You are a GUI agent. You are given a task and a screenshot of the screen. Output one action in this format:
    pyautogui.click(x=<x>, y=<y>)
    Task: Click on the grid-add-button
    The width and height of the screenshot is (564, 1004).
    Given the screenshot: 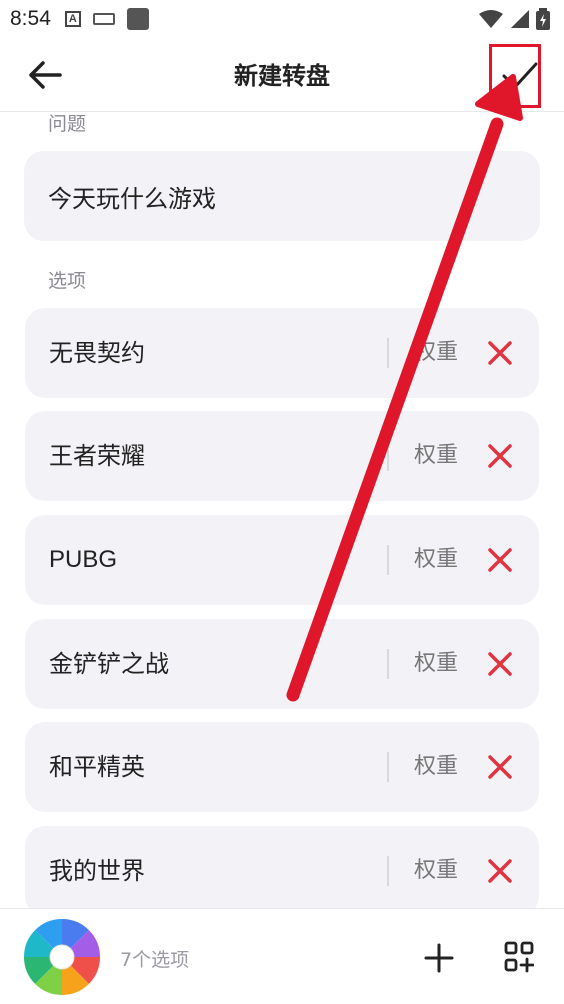 What is the action you would take?
    pyautogui.click(x=519, y=957)
    